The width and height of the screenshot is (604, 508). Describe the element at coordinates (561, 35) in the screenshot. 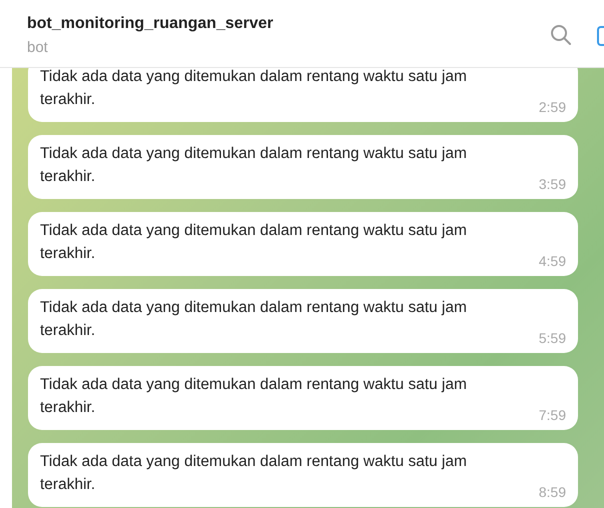

I see `search-icon` at that location.